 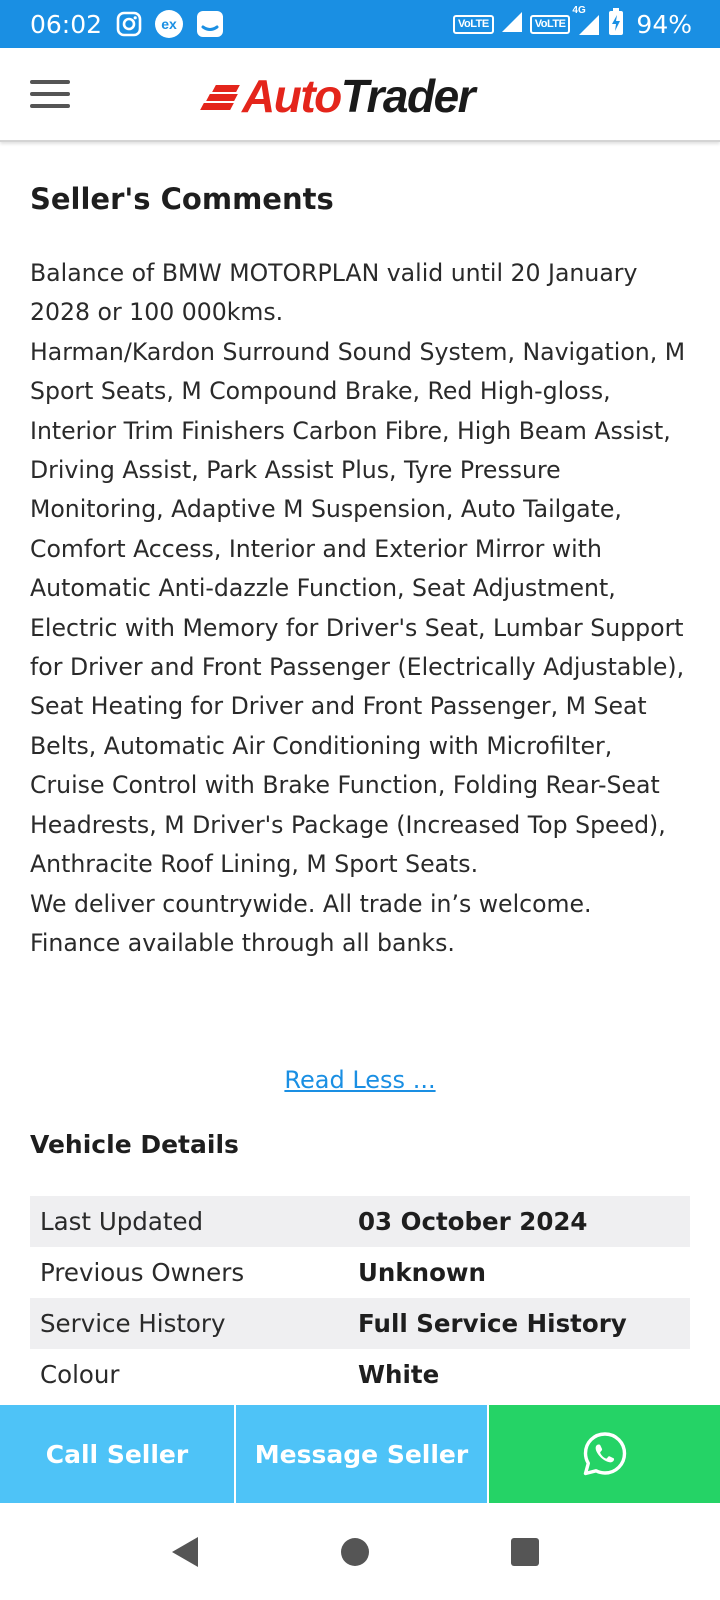 I want to click on table-row: Colour White, so click(x=360, y=1374).